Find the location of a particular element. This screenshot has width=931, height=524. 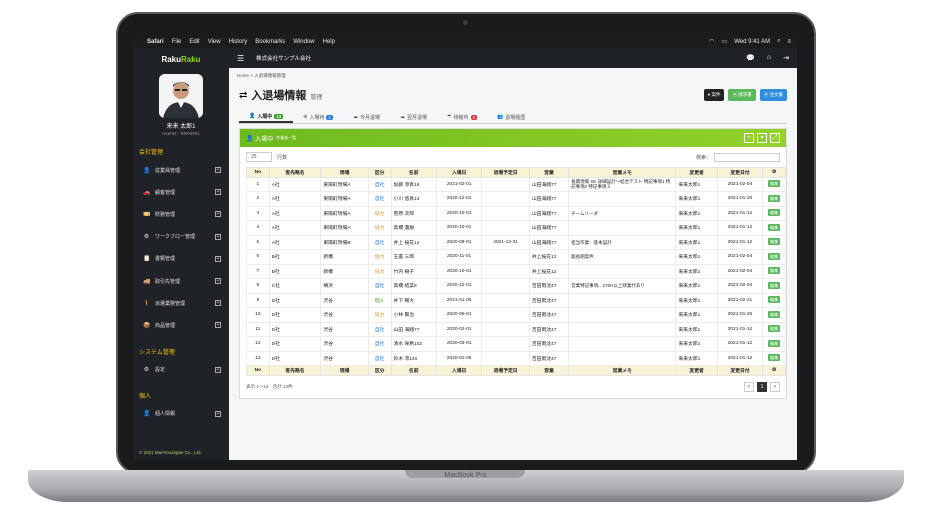

breadcrumb-home: Home is located at coordinates (243, 75).